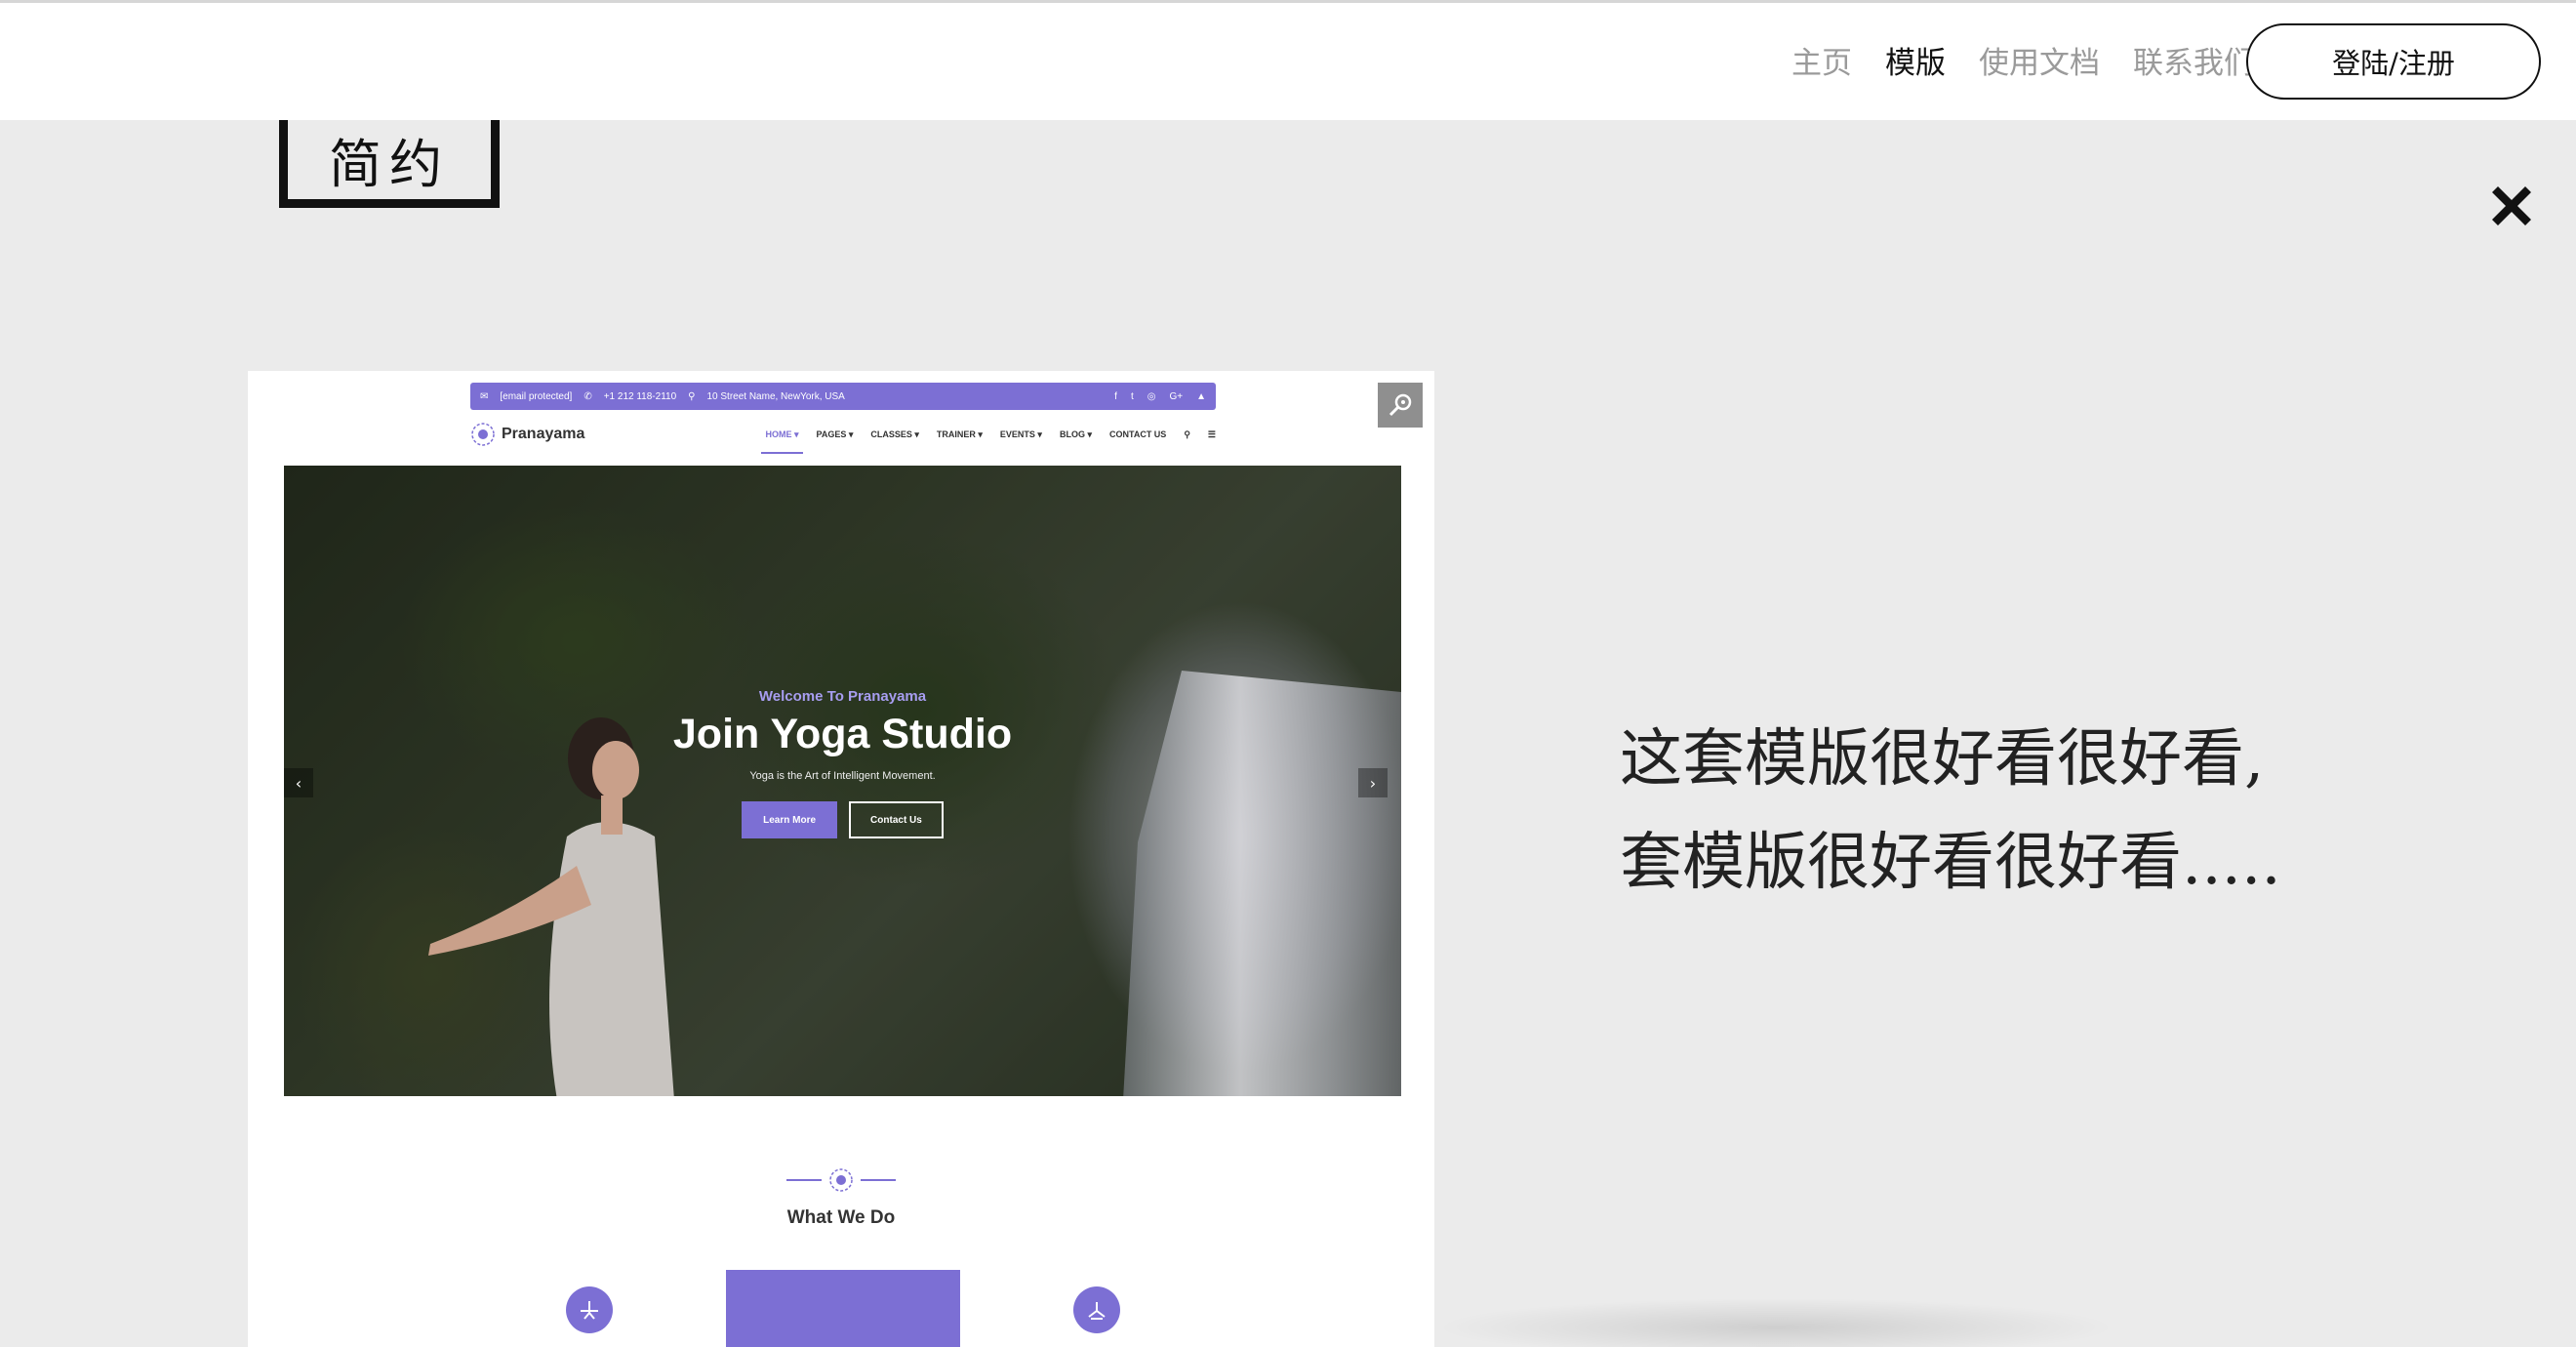 Image resolution: width=2576 pixels, height=1347 pixels. I want to click on preview-what-we-do: What We Do, so click(841, 1197).